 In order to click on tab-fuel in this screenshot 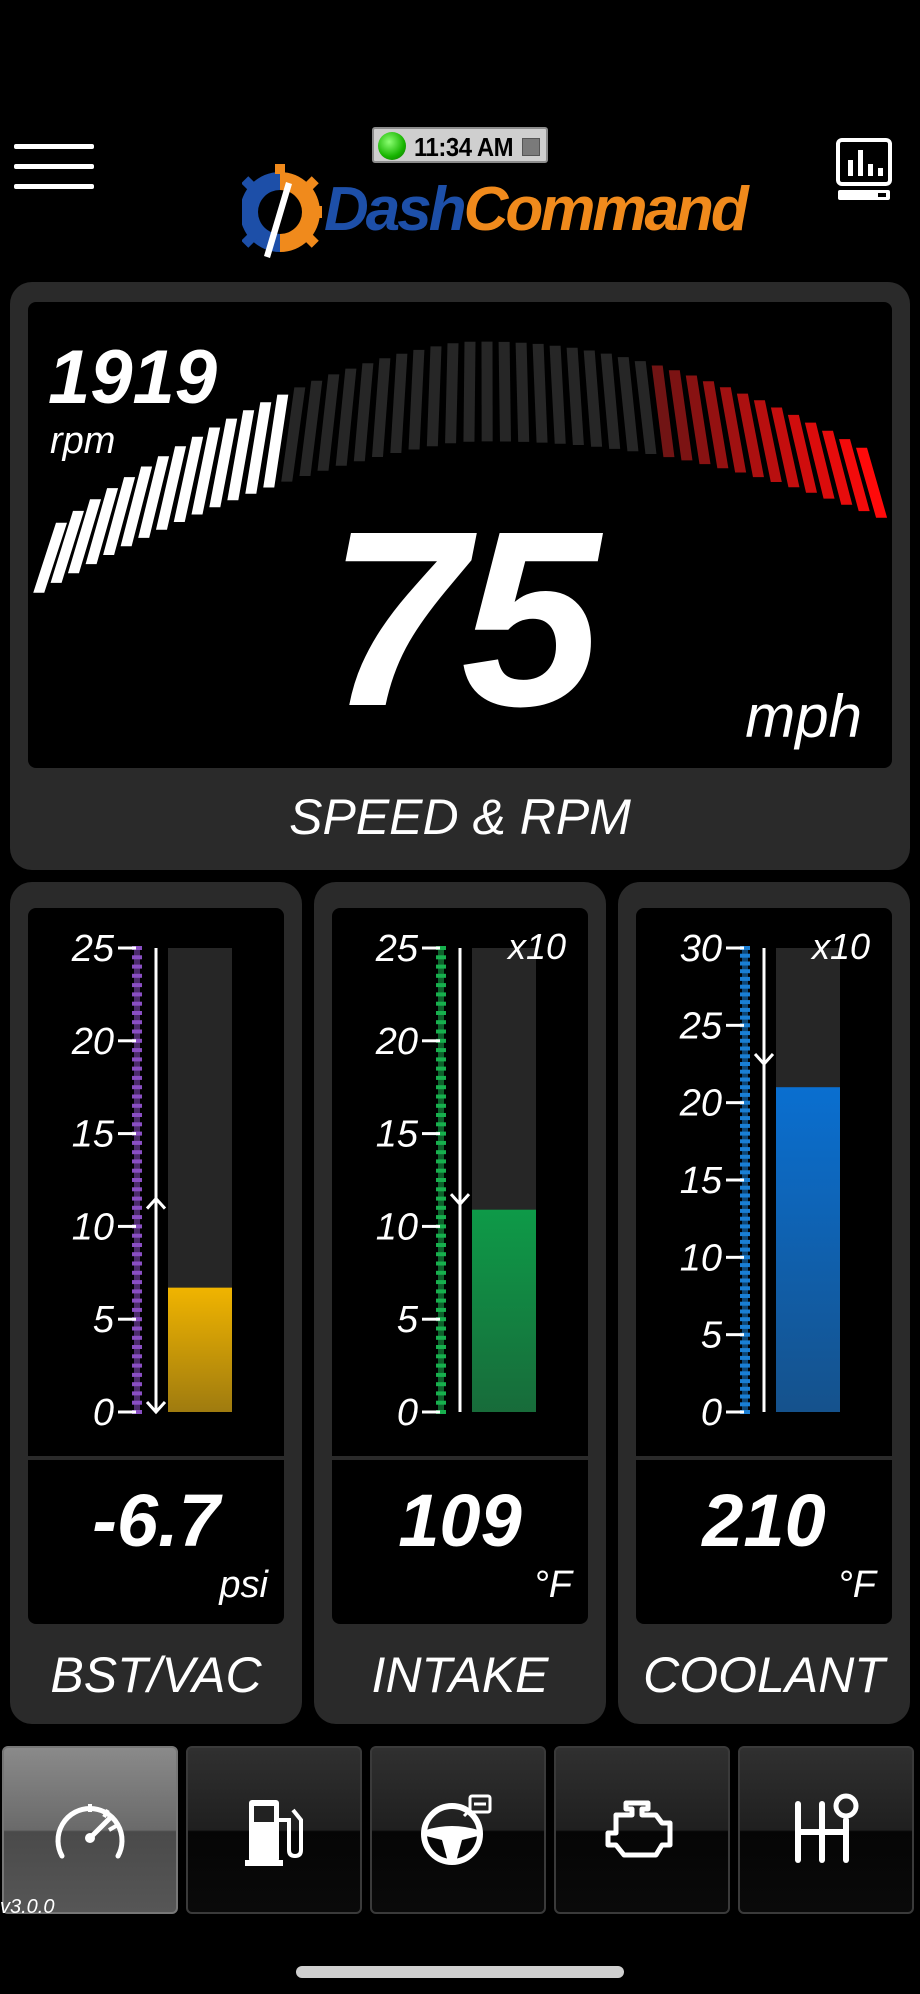, I will do `click(274, 1830)`.